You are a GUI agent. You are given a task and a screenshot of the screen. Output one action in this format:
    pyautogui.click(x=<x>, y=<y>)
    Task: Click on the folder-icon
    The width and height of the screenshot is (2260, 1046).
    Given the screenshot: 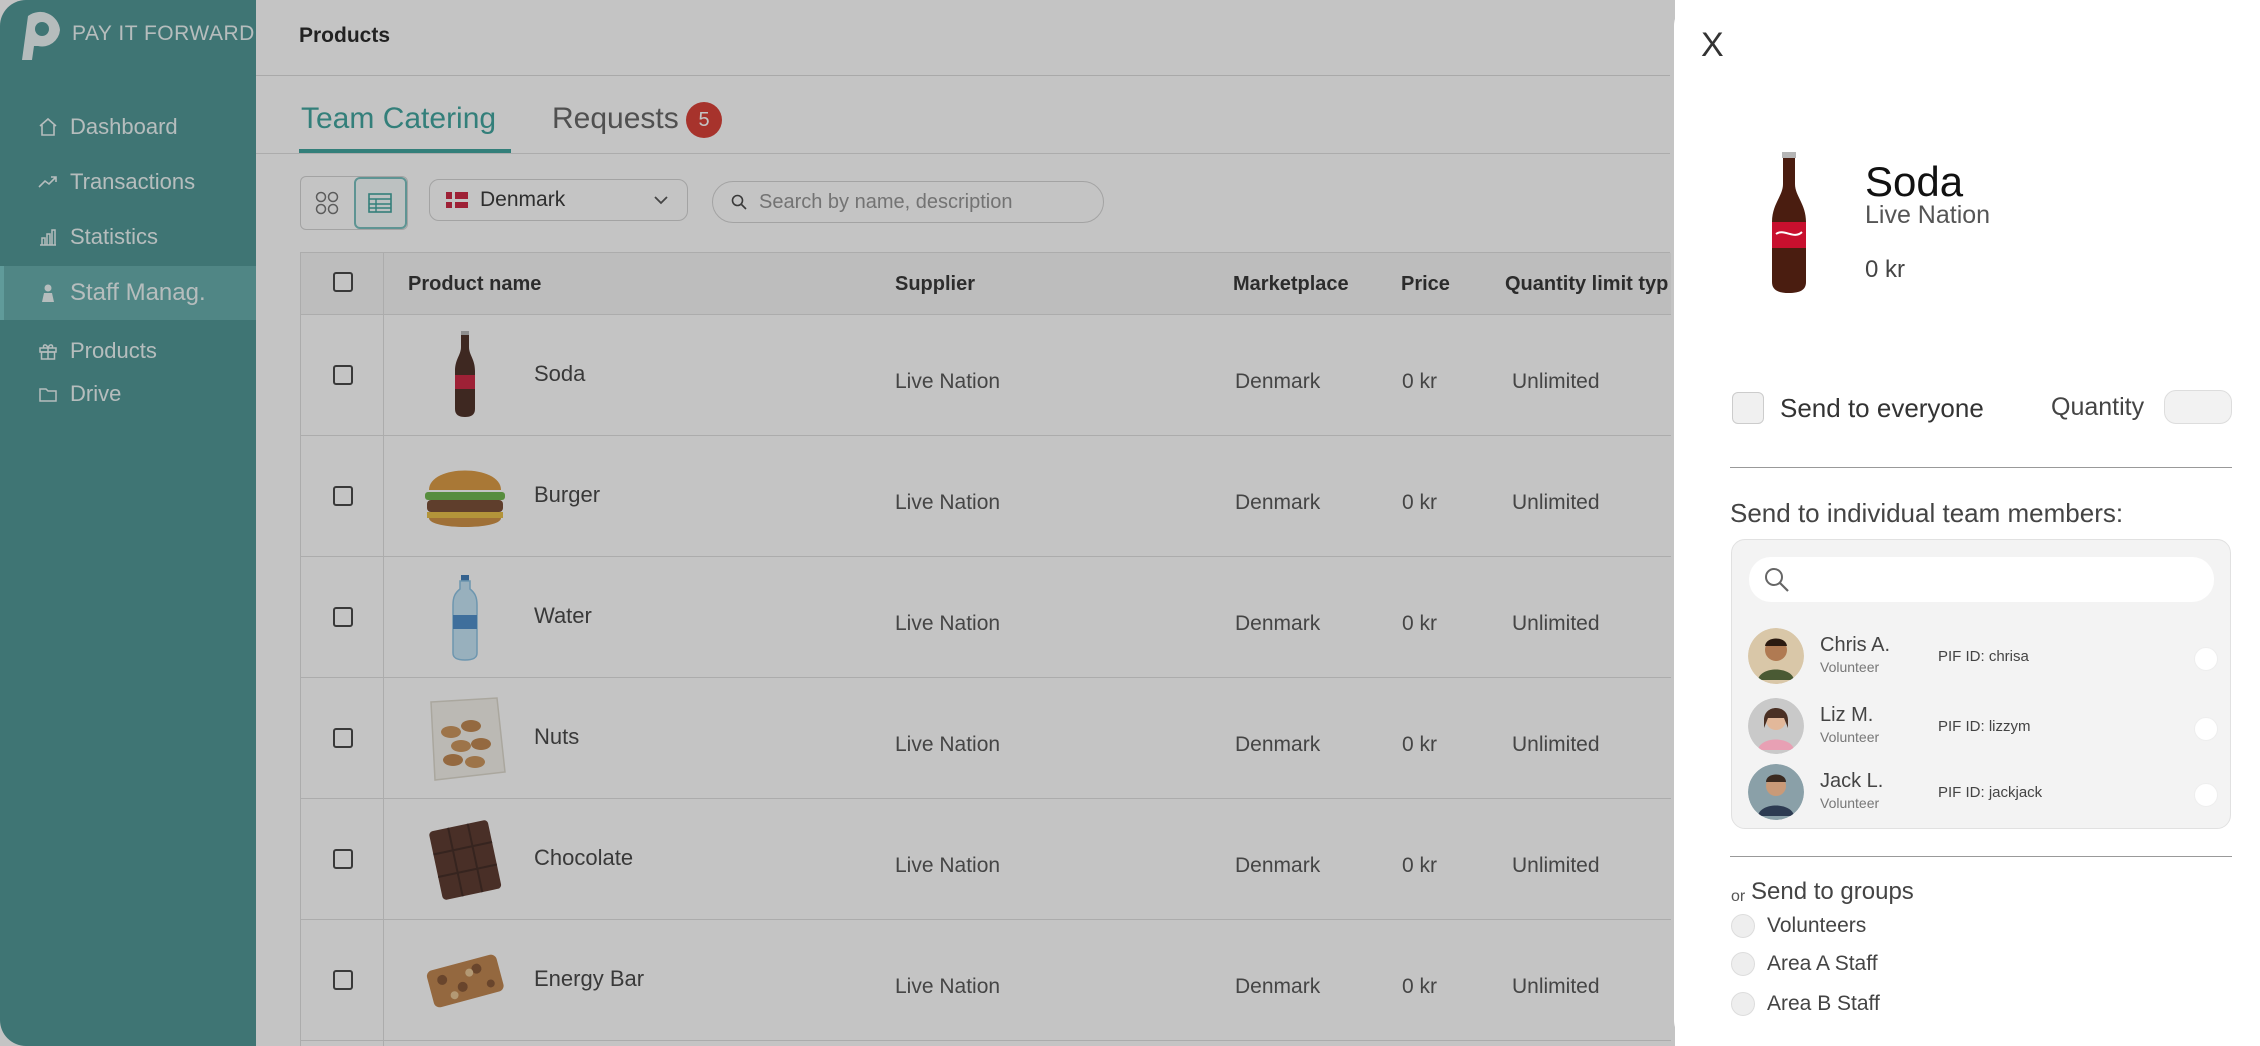 What is the action you would take?
    pyautogui.click(x=48, y=395)
    